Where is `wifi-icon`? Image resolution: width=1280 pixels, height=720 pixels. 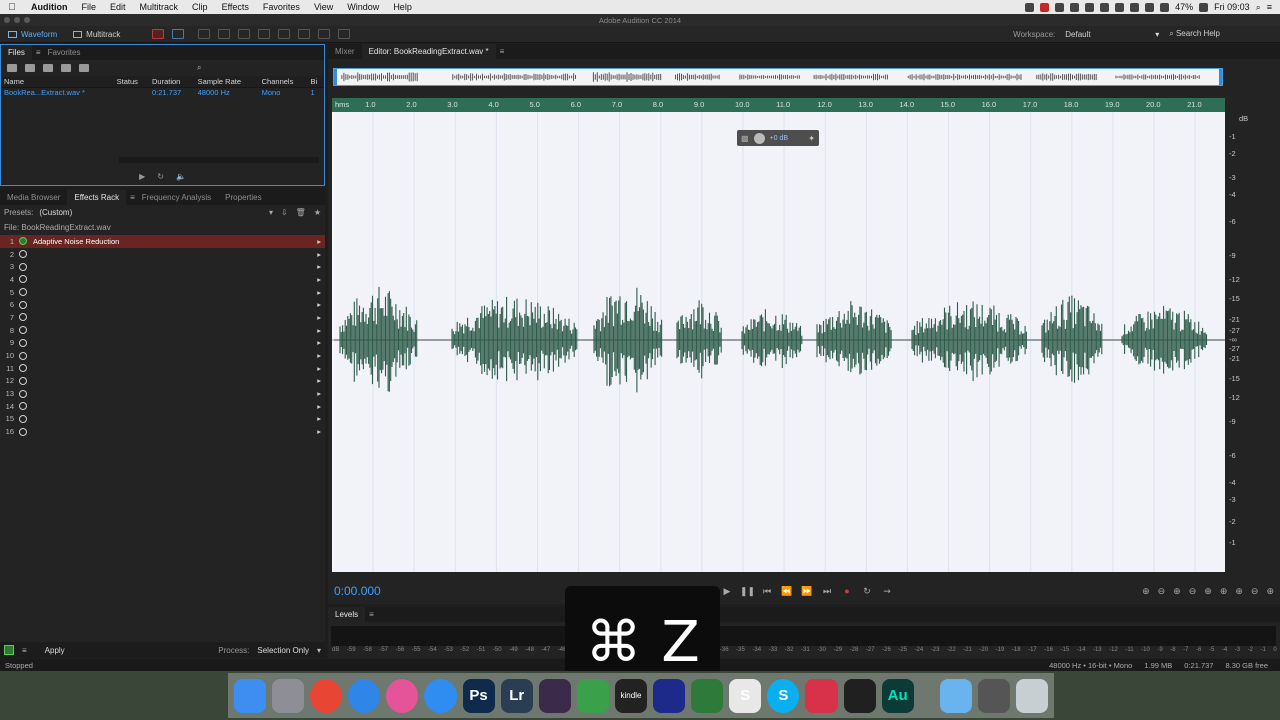
wifi-icon is located at coordinates (1150, 7).